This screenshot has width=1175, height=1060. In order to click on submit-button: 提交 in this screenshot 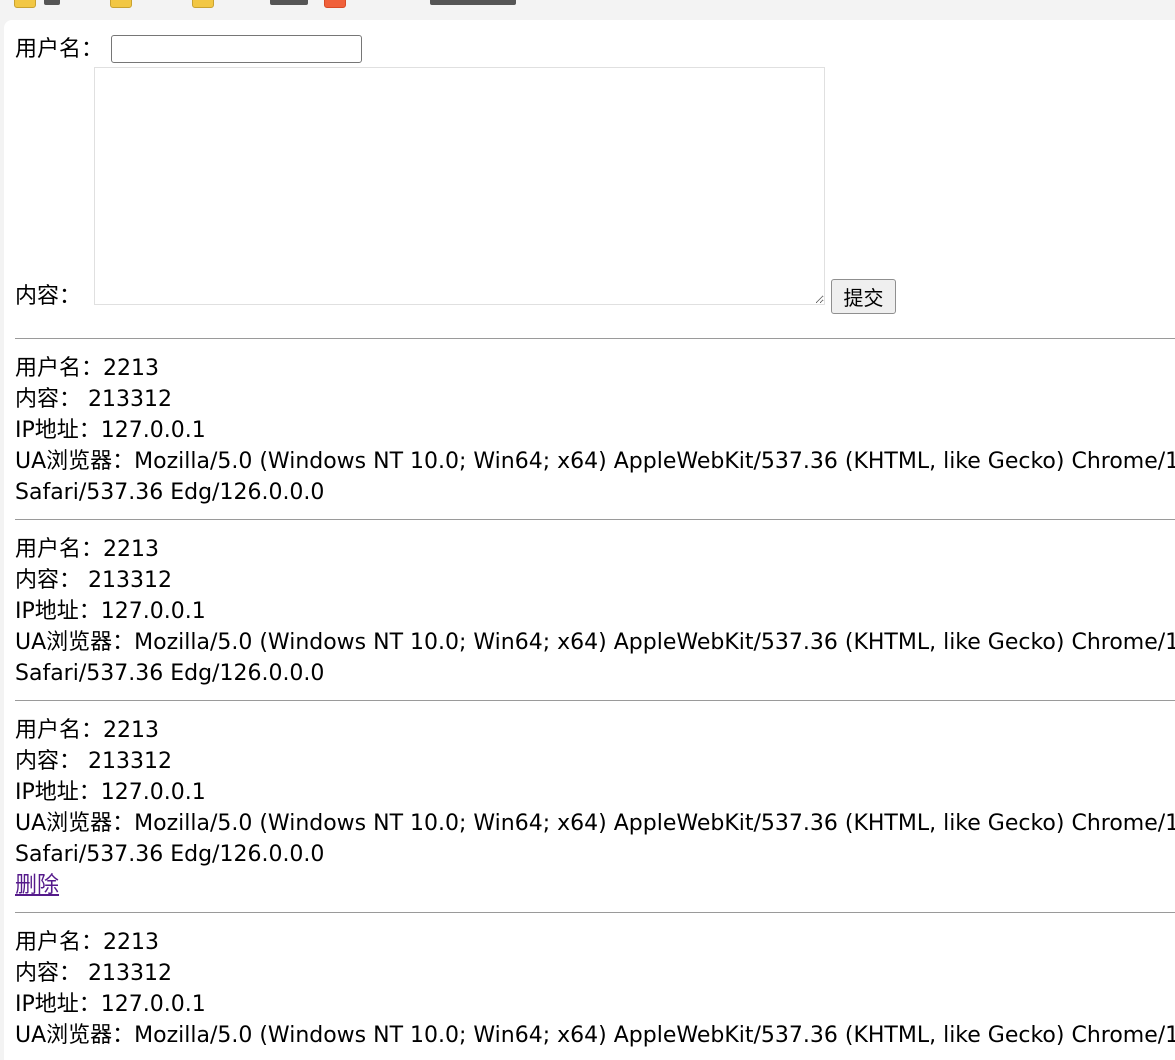, I will do `click(863, 296)`.